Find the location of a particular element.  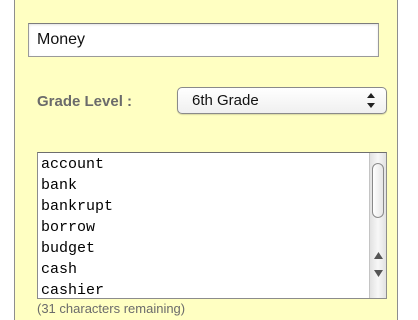

list-item: borrow is located at coordinates (77, 227).